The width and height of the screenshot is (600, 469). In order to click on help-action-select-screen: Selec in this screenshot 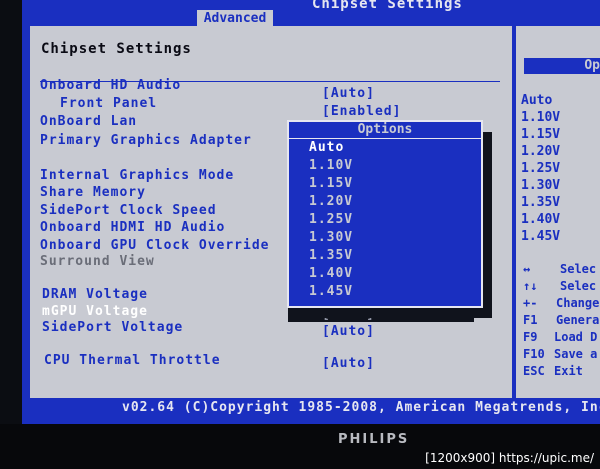, I will do `click(578, 269)`.